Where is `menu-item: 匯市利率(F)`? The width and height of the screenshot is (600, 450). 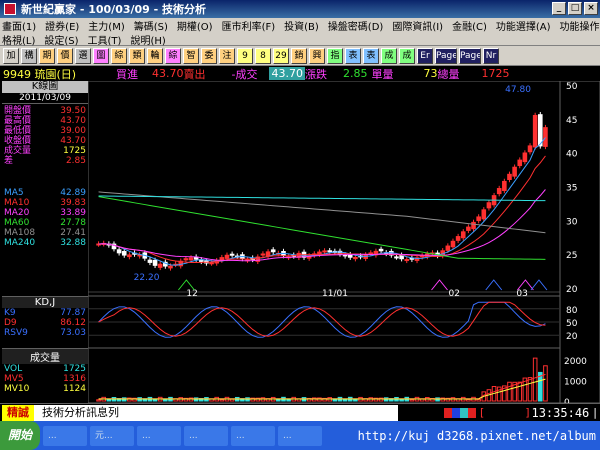 menu-item: 匯市利率(F) is located at coordinates (249, 25).